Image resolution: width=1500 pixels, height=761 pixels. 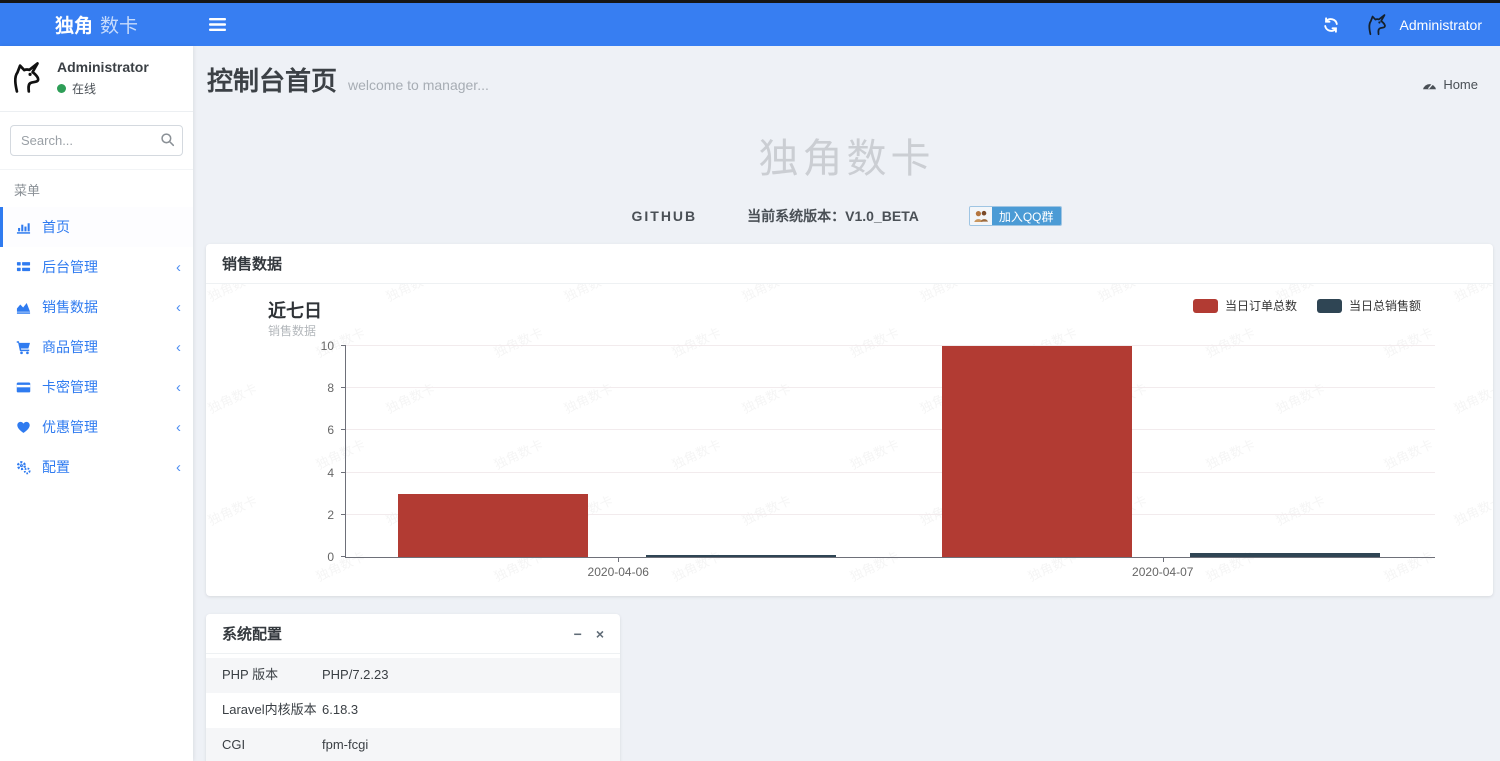 I want to click on user-menu: Administrator, so click(x=1423, y=25).